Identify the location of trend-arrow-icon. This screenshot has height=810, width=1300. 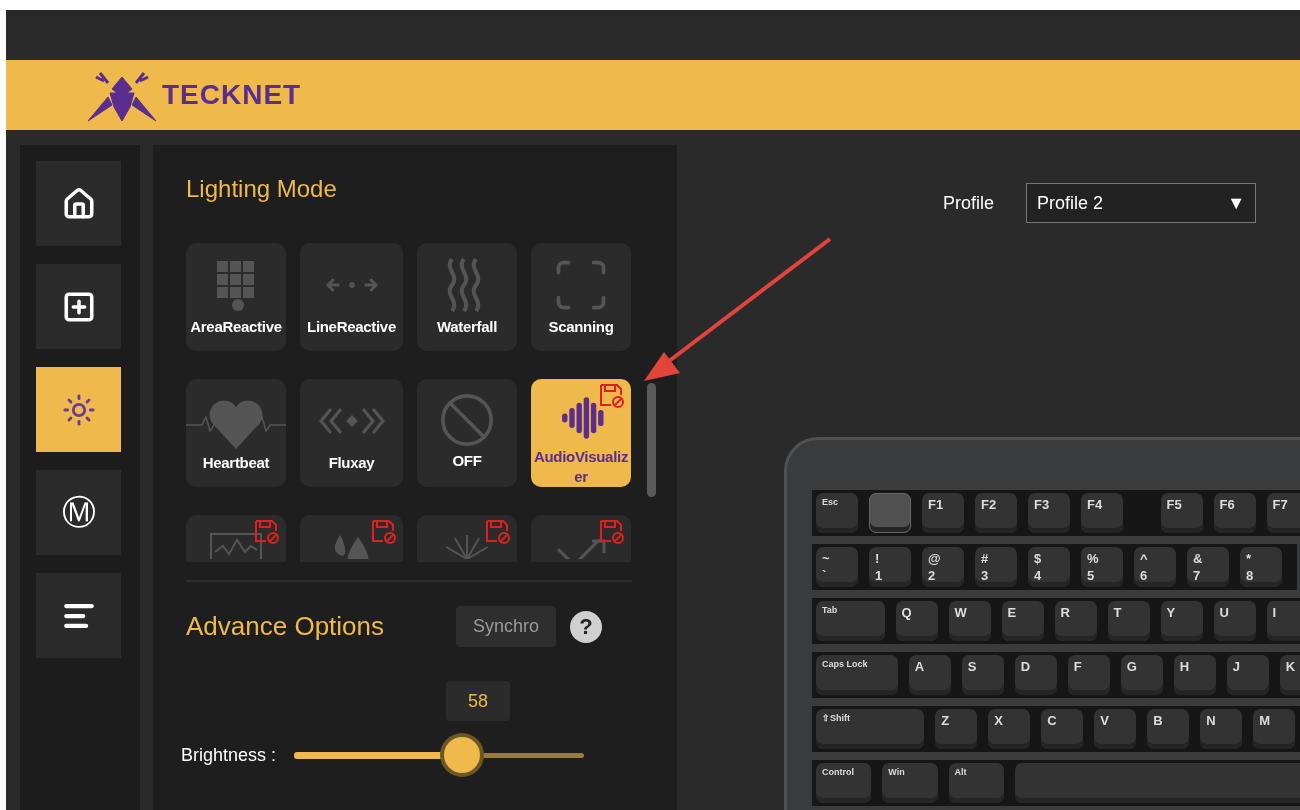
(581, 549).